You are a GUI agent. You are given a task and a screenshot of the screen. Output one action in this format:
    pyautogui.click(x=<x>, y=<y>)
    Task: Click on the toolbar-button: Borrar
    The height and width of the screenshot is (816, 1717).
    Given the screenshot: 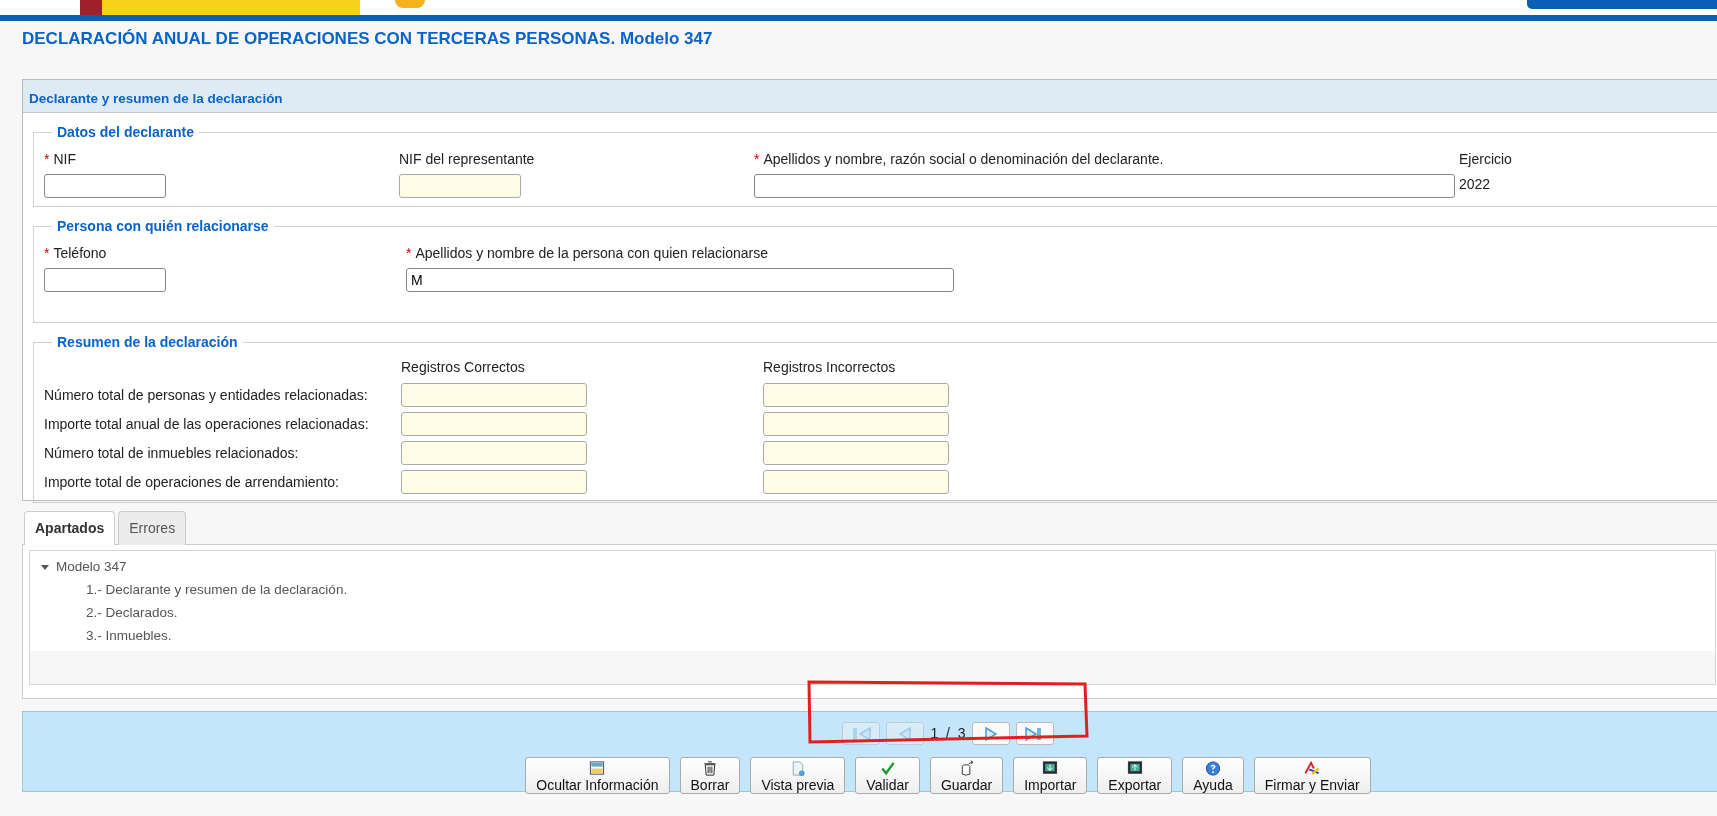 What is the action you would take?
    pyautogui.click(x=710, y=775)
    